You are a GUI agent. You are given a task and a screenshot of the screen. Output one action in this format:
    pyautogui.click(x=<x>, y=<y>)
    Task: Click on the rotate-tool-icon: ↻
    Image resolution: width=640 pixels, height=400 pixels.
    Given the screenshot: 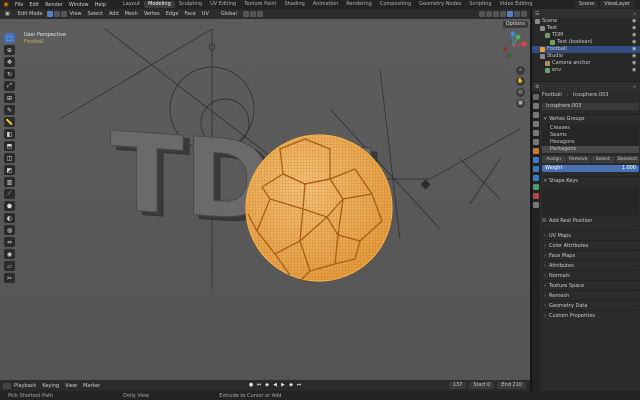 What is the action you would take?
    pyautogui.click(x=9, y=74)
    